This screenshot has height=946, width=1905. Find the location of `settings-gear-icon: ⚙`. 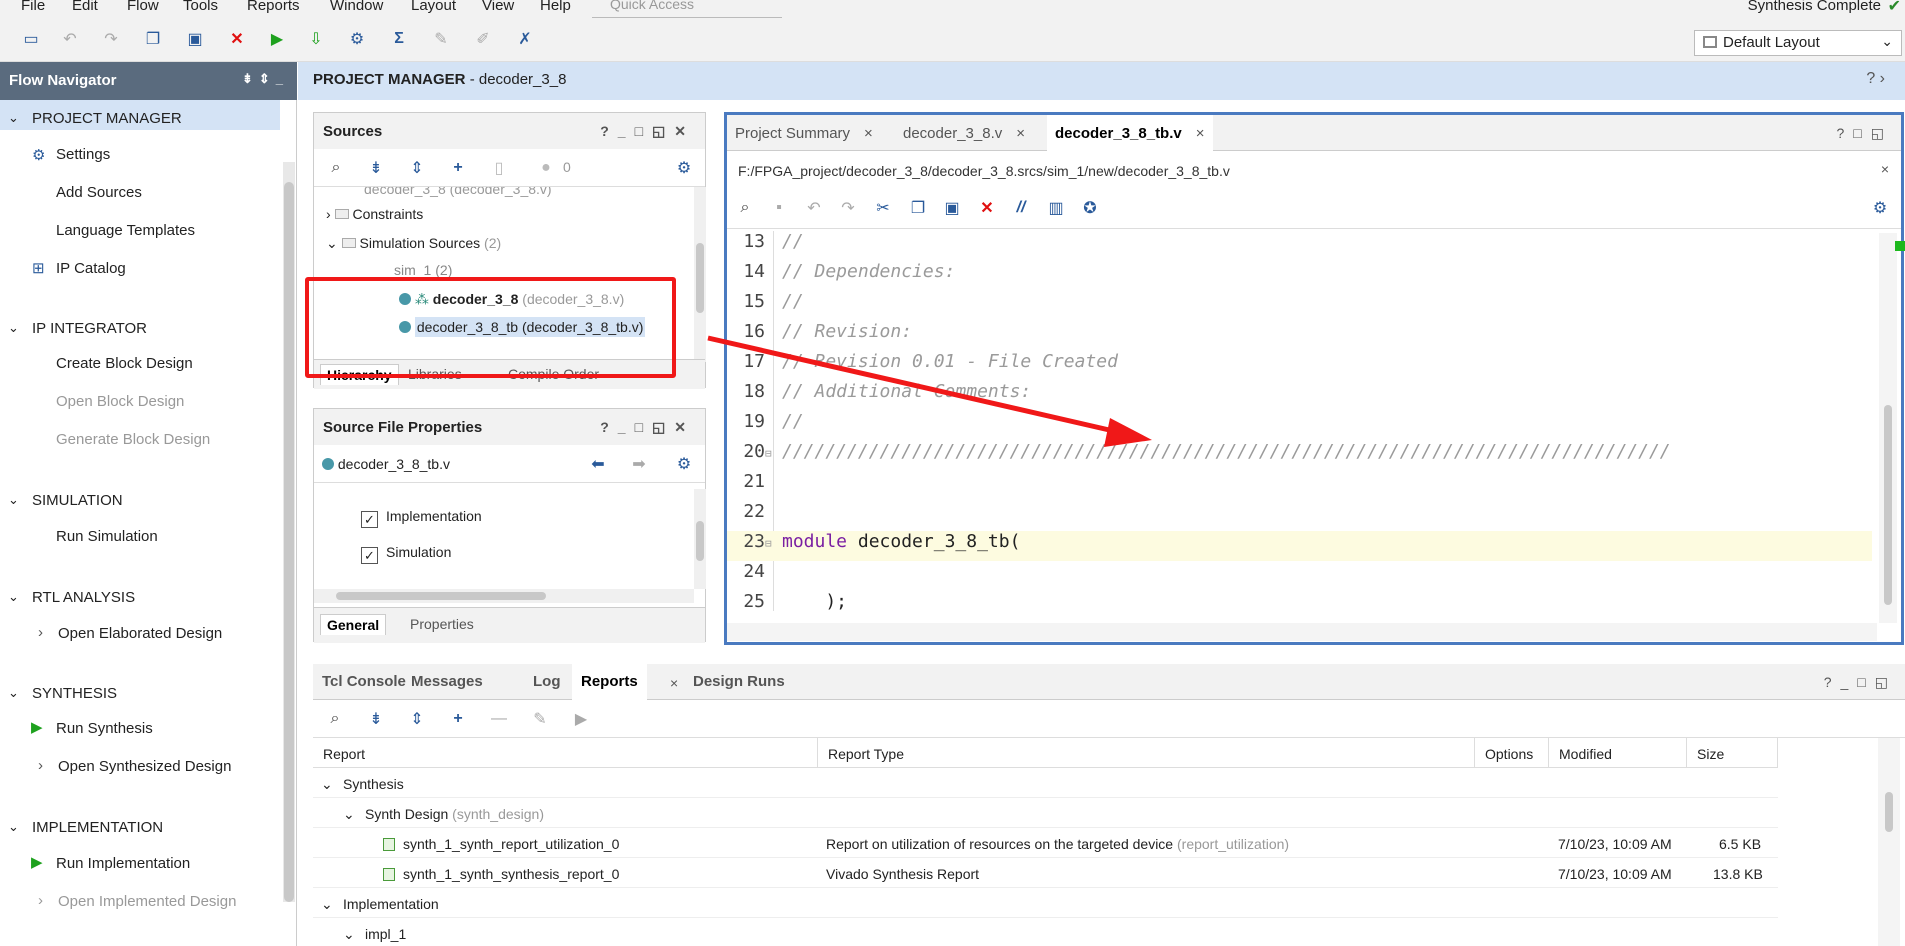

settings-gear-icon: ⚙ is located at coordinates (357, 39).